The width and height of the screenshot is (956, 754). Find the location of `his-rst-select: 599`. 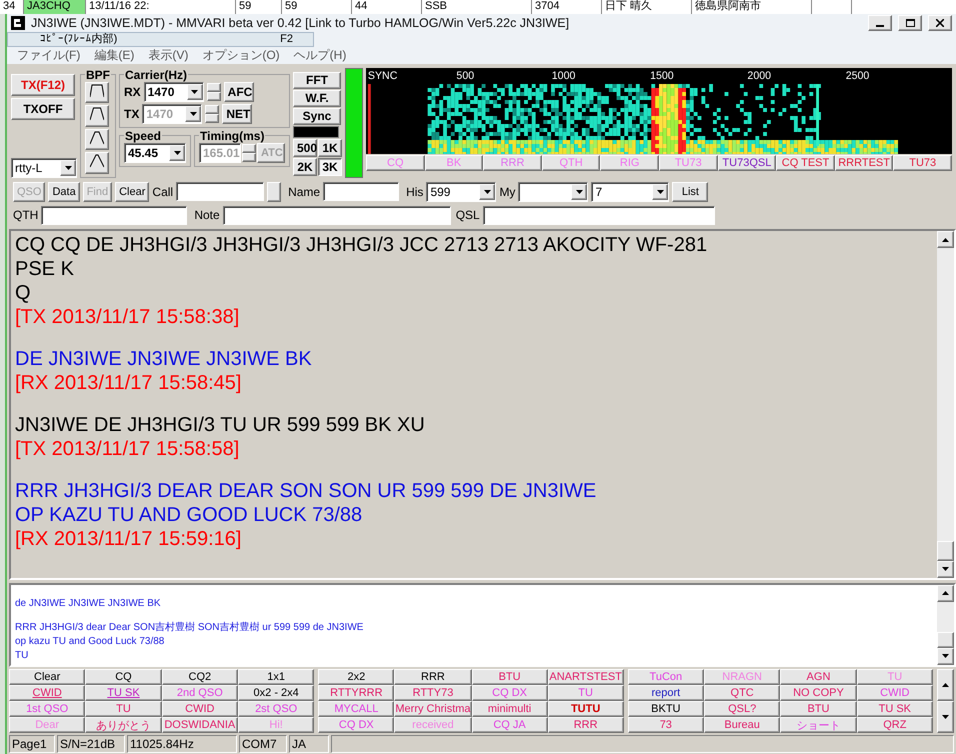

his-rst-select: 599 is located at coordinates (461, 192).